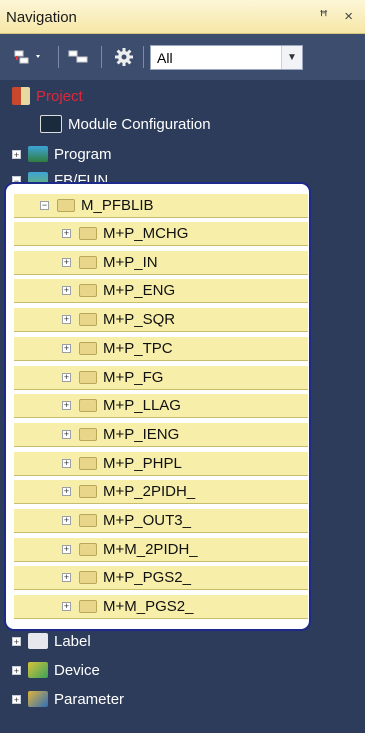 The image size is (365, 733). Describe the element at coordinates (165, 58) in the screenshot. I see `filter-value: All` at that location.